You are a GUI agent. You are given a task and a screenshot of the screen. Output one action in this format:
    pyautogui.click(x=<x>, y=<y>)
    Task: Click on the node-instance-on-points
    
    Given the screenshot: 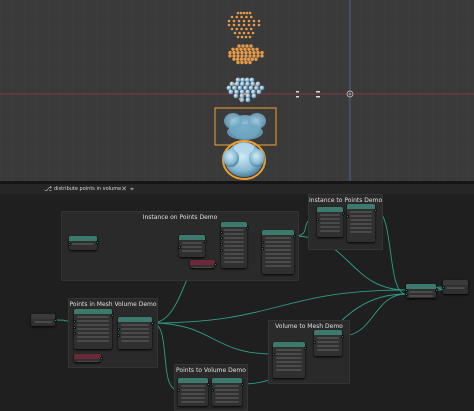 What is the action you would take?
    pyautogui.click(x=234, y=245)
    